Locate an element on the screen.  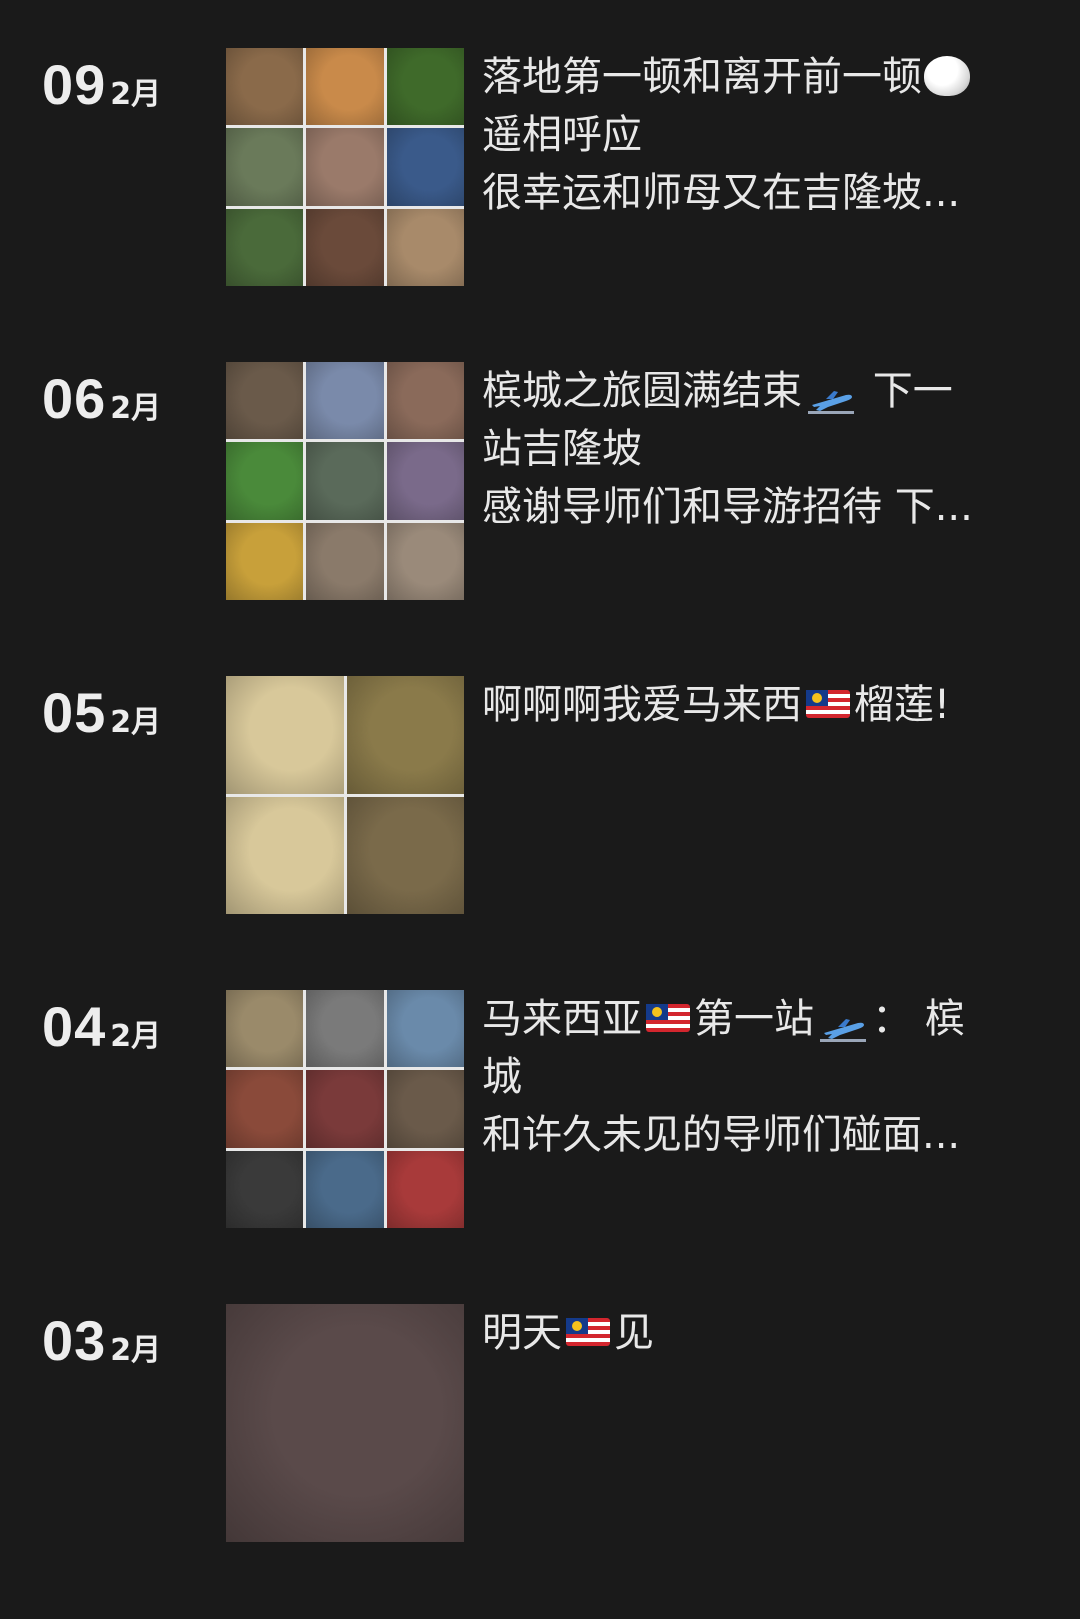
caption-text: ： 槟 is located at coordinates (918, 1019).